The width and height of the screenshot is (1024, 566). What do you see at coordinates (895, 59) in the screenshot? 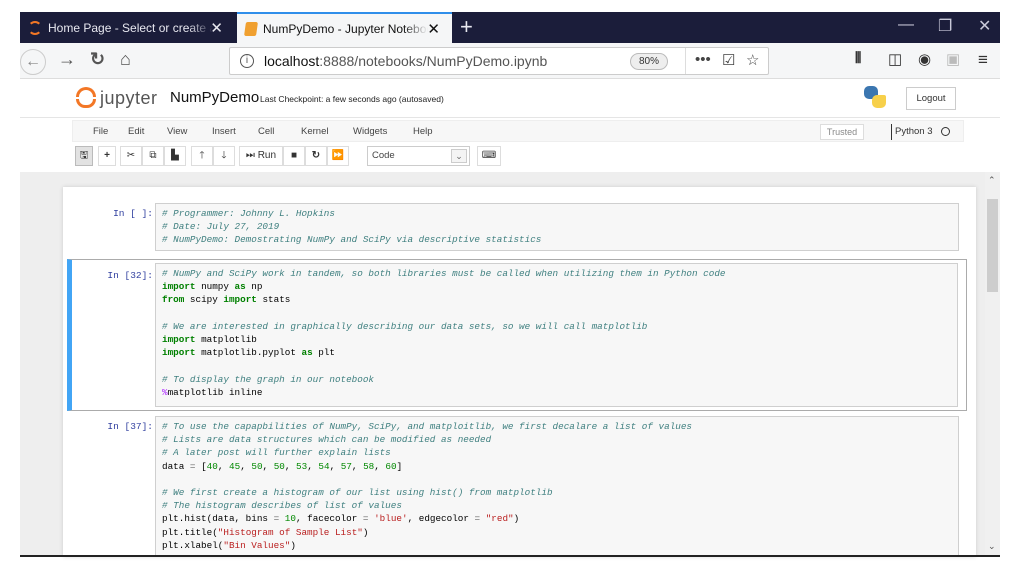
I see `sidebar-icon: ◫` at bounding box center [895, 59].